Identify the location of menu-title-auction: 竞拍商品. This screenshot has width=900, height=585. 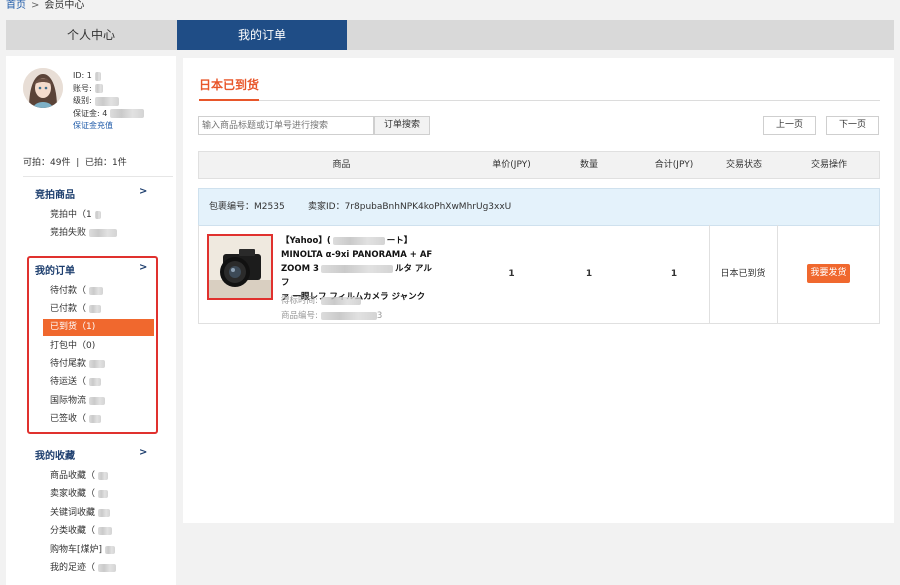
(55, 193).